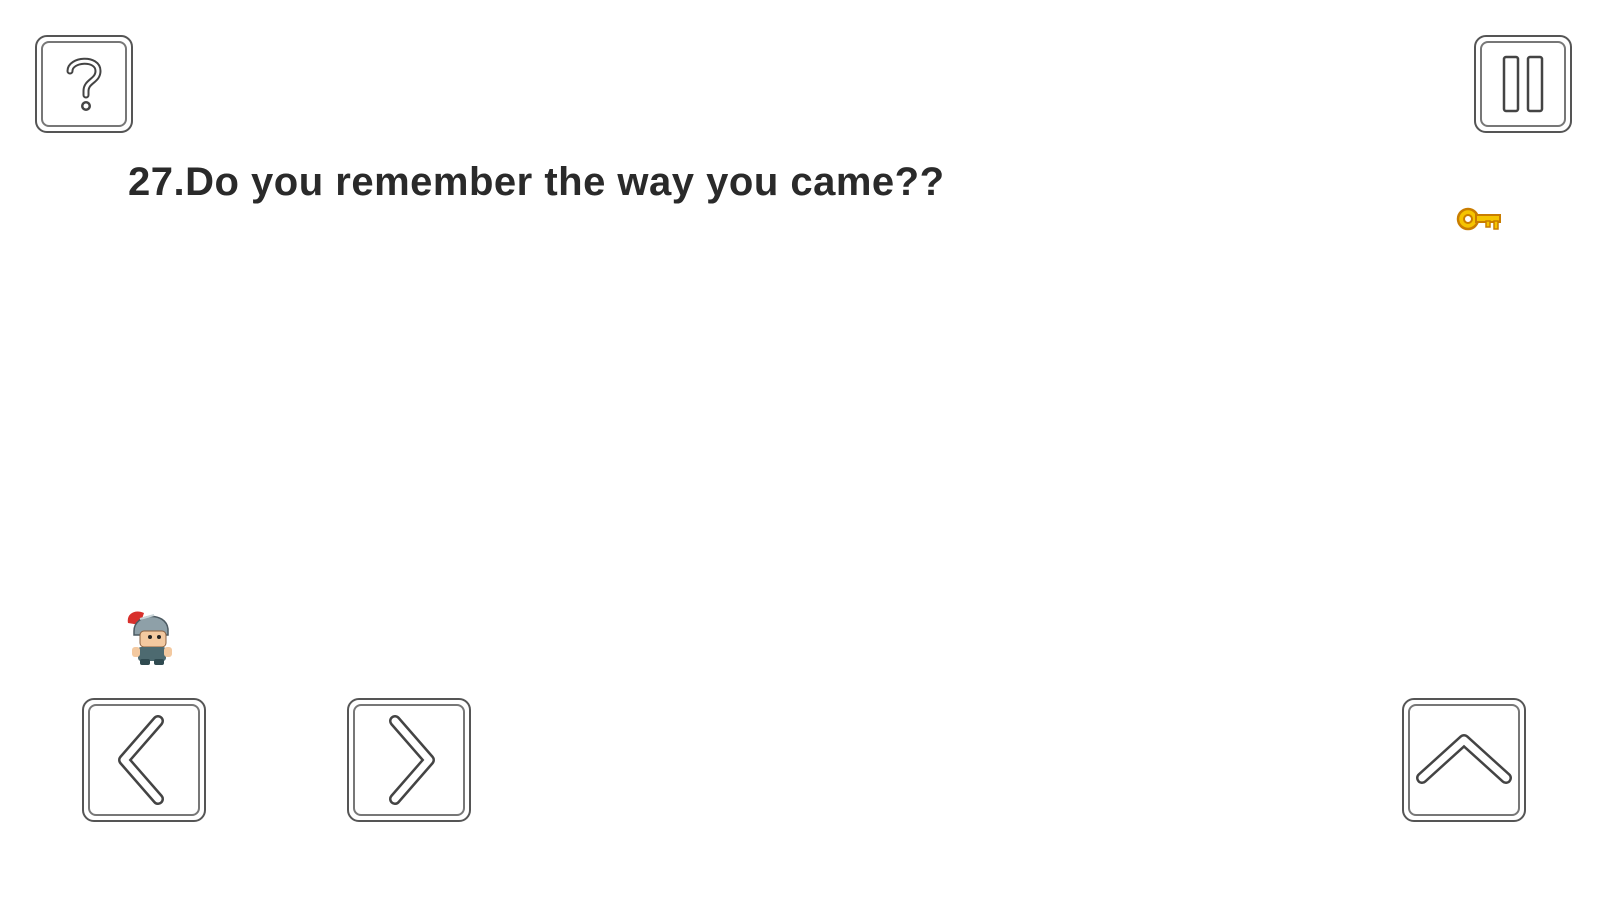  What do you see at coordinates (149, 638) in the screenshot?
I see `player-character` at bounding box center [149, 638].